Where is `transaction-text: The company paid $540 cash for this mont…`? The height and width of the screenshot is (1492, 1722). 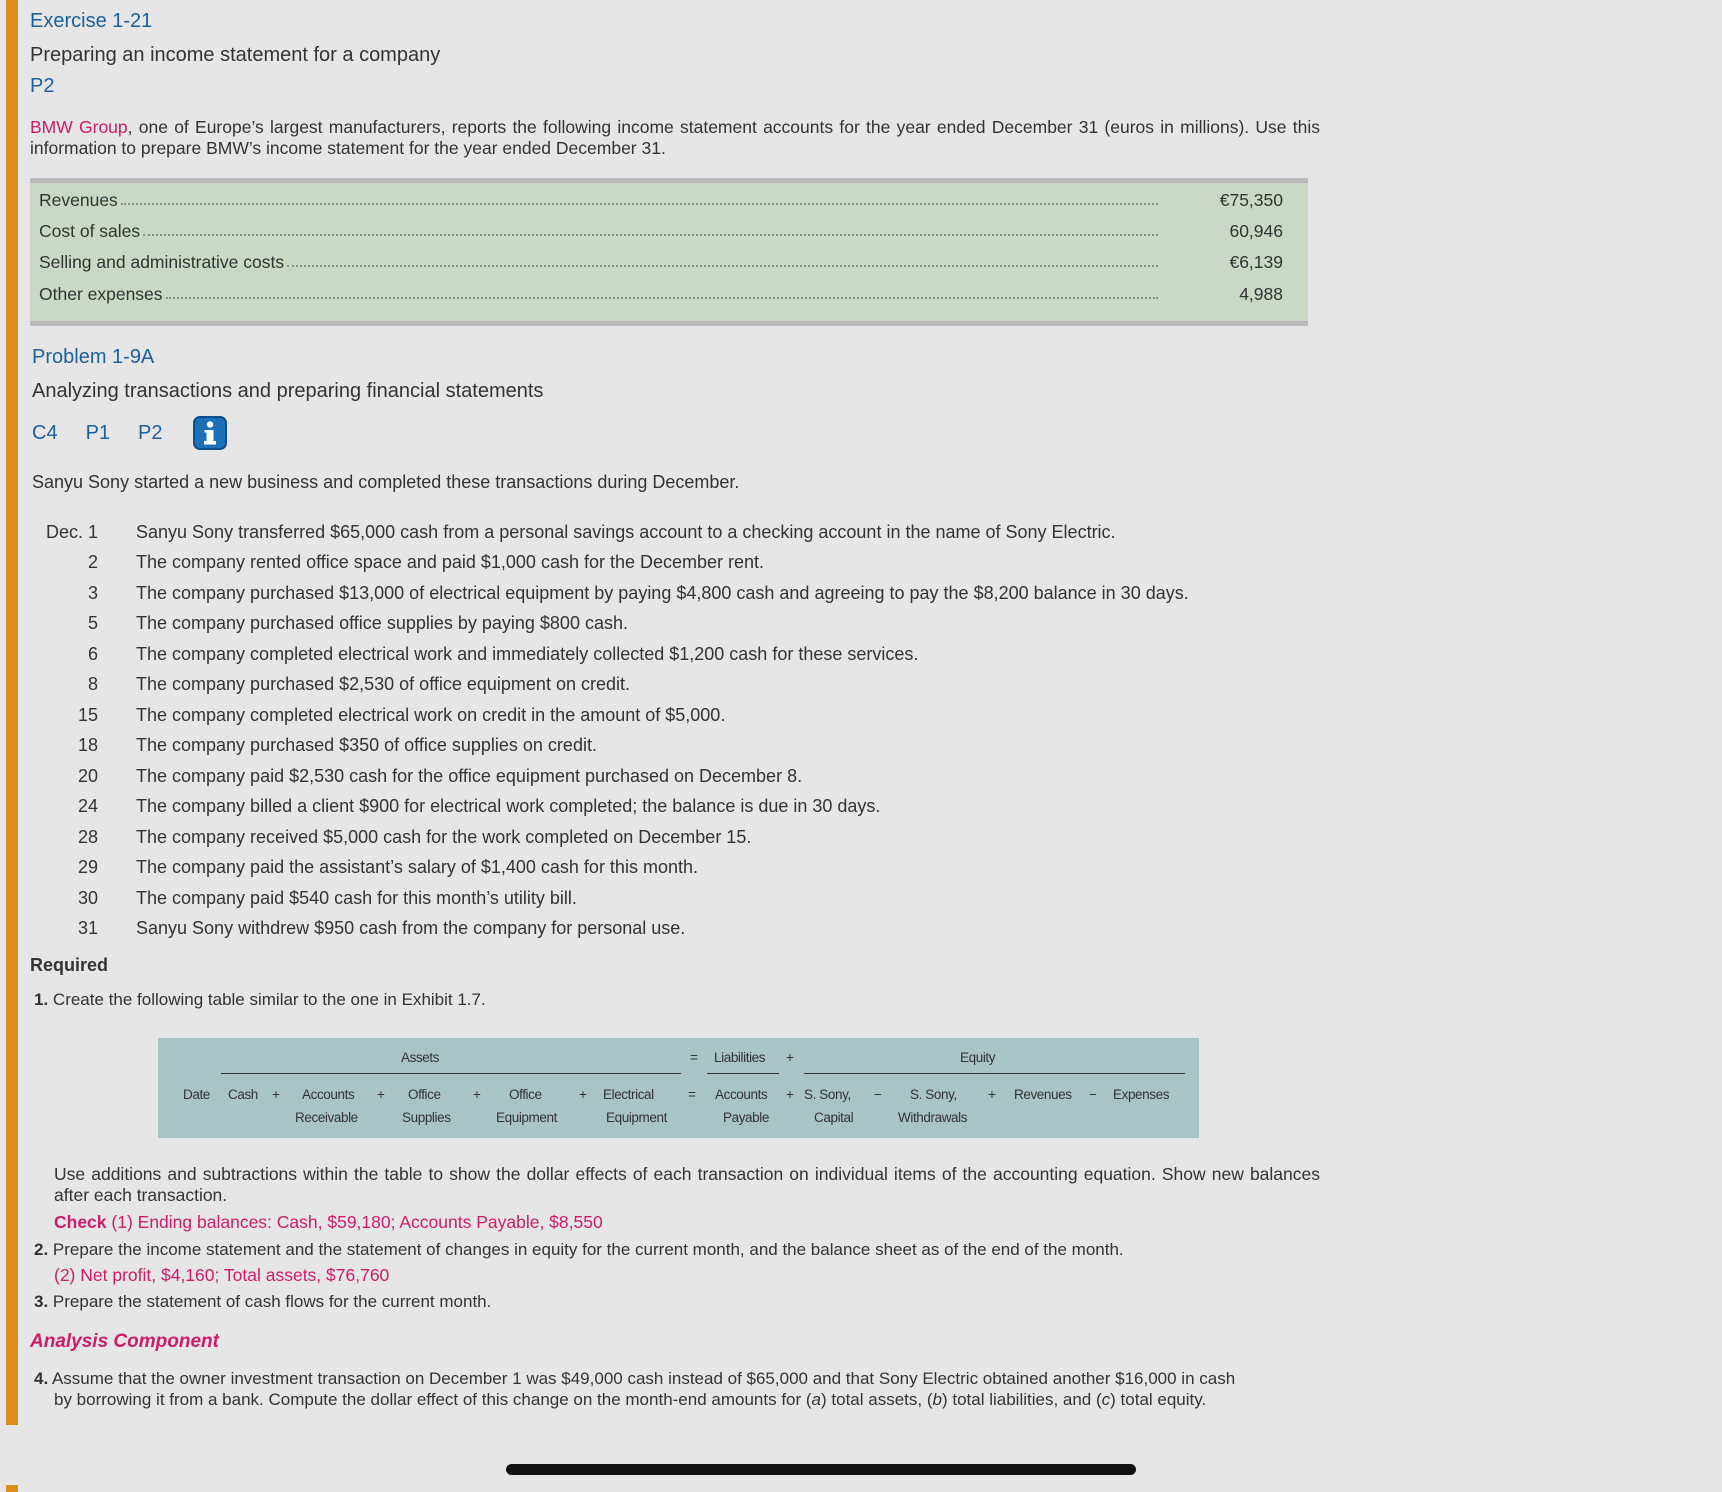 transaction-text: The company paid $540 cash for this mont… is located at coordinates (356, 897).